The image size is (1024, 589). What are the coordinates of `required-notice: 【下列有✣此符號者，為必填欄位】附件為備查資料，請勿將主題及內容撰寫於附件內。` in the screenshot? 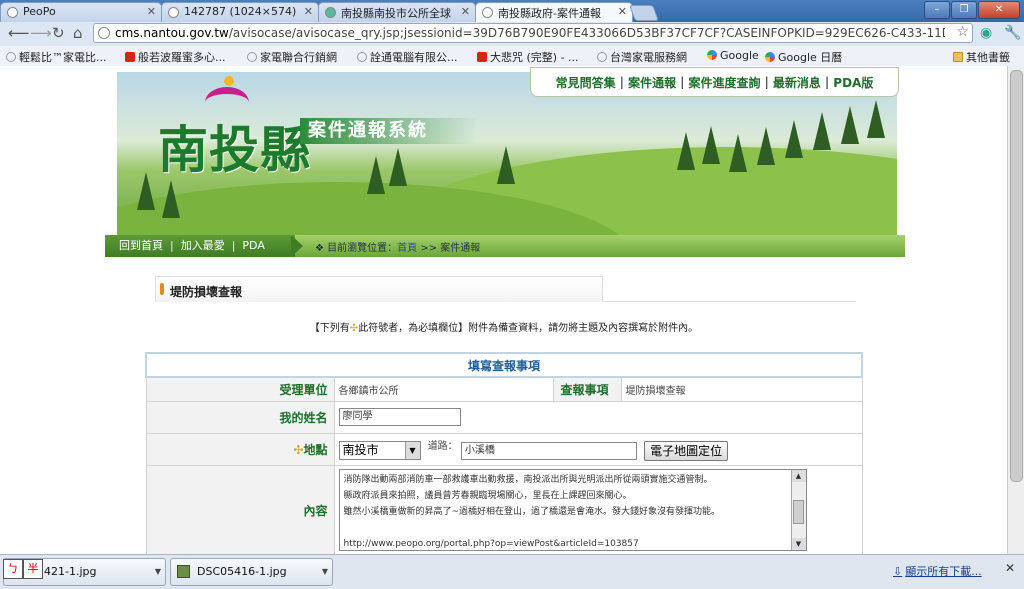 It's located at (504, 326).